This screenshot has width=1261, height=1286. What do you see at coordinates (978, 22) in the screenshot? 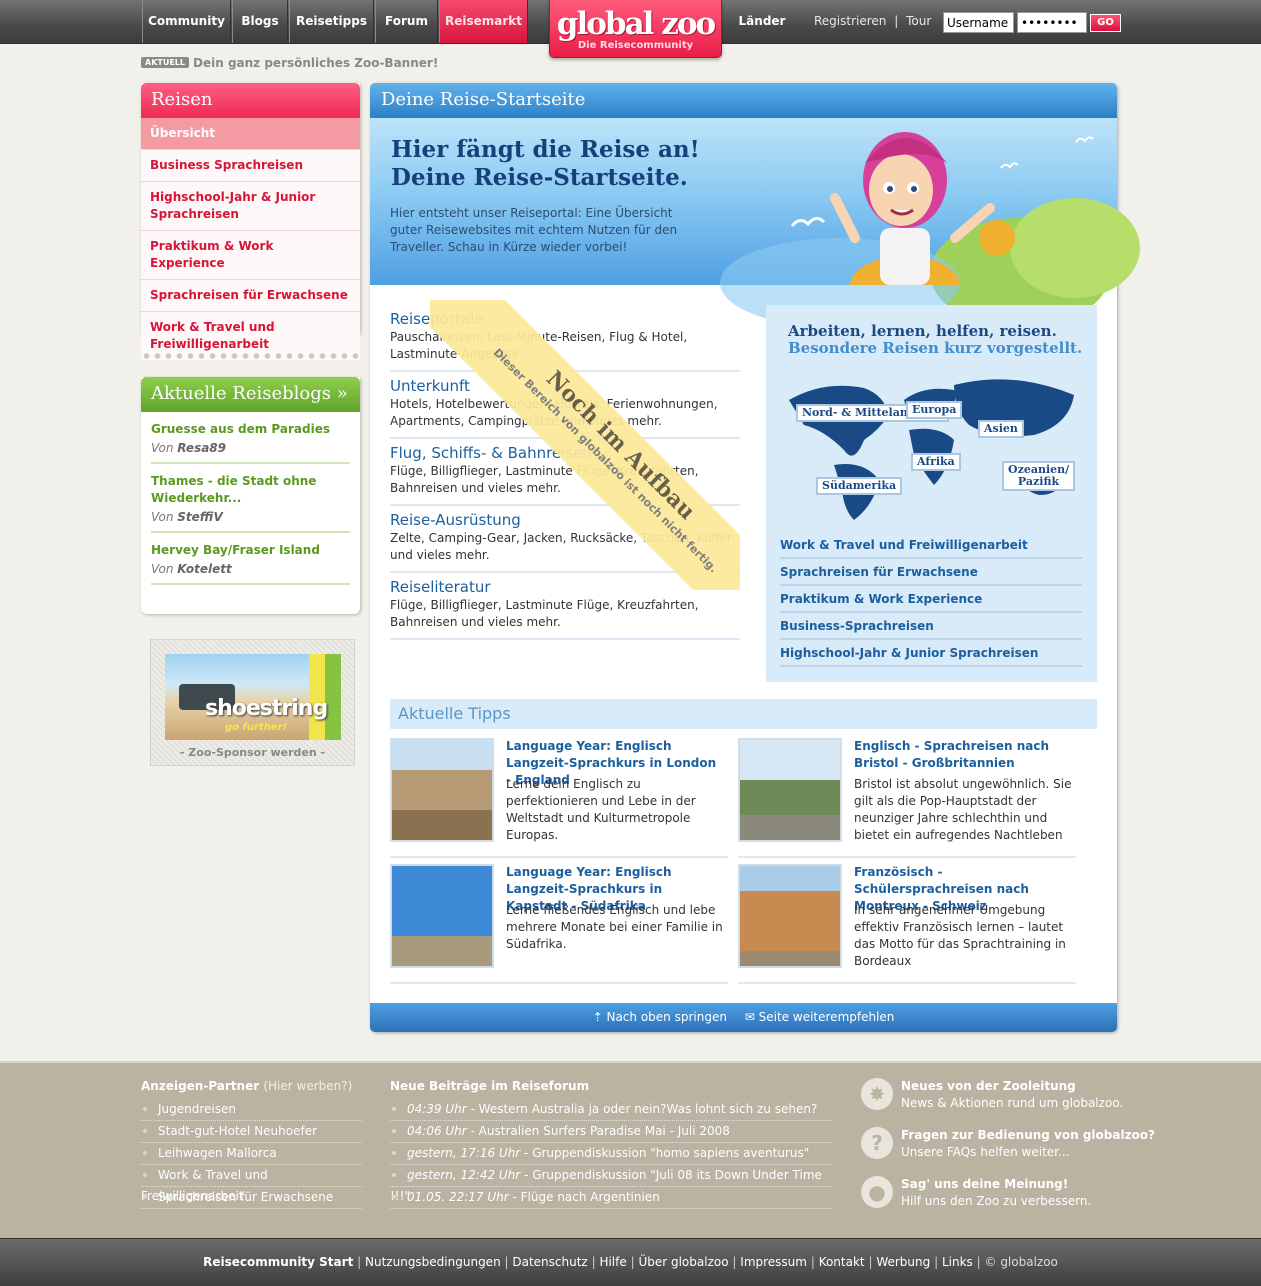
I see `username-input` at bounding box center [978, 22].